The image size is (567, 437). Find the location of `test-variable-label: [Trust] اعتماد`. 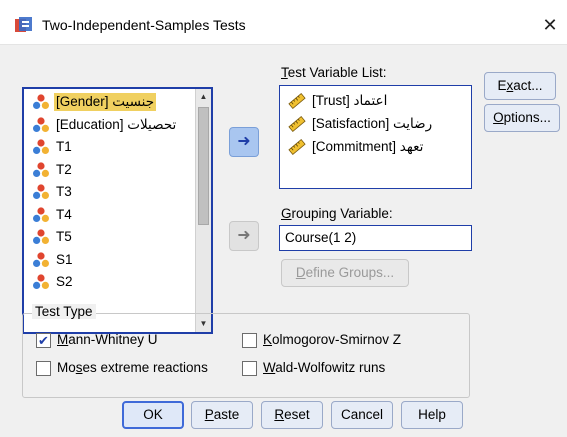

test-variable-label: [Trust] اعتماد is located at coordinates (350, 100).